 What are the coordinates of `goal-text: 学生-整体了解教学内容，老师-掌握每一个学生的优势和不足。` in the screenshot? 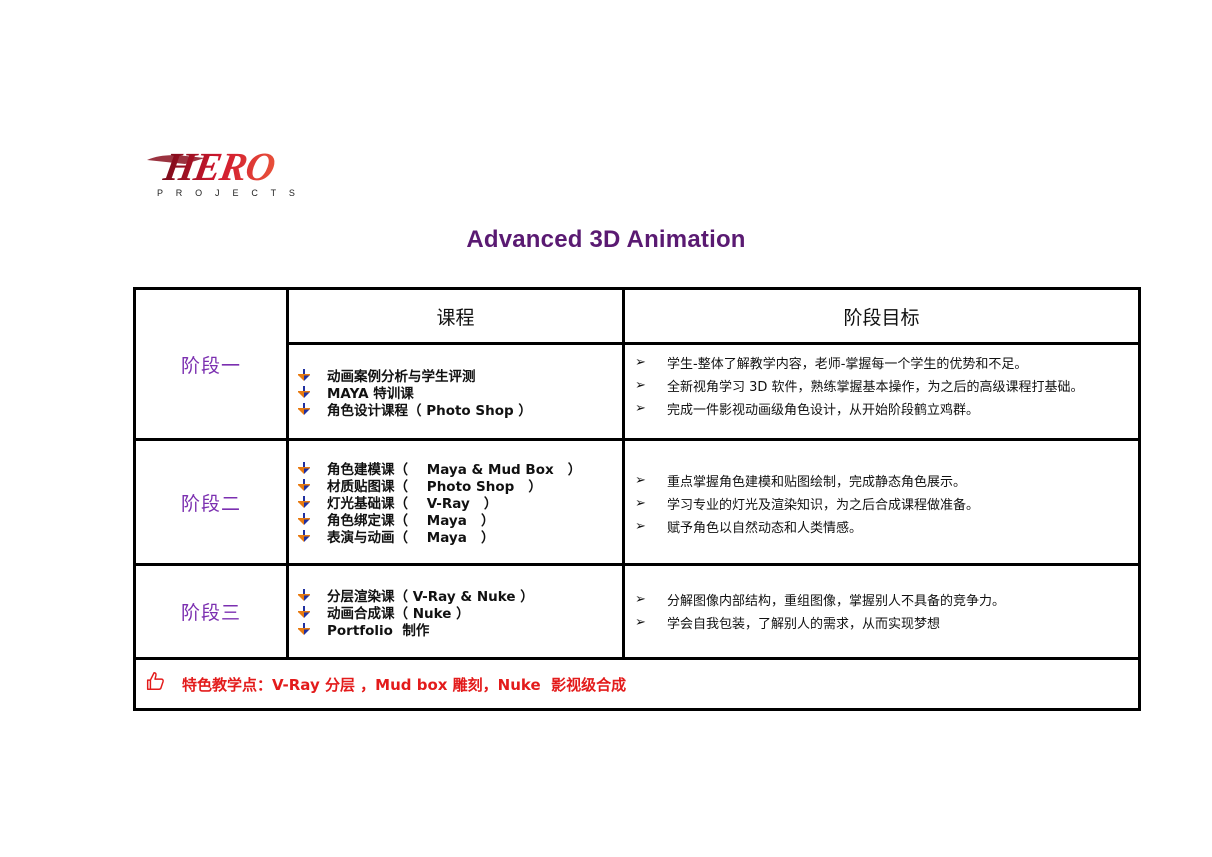 It's located at (847, 364).